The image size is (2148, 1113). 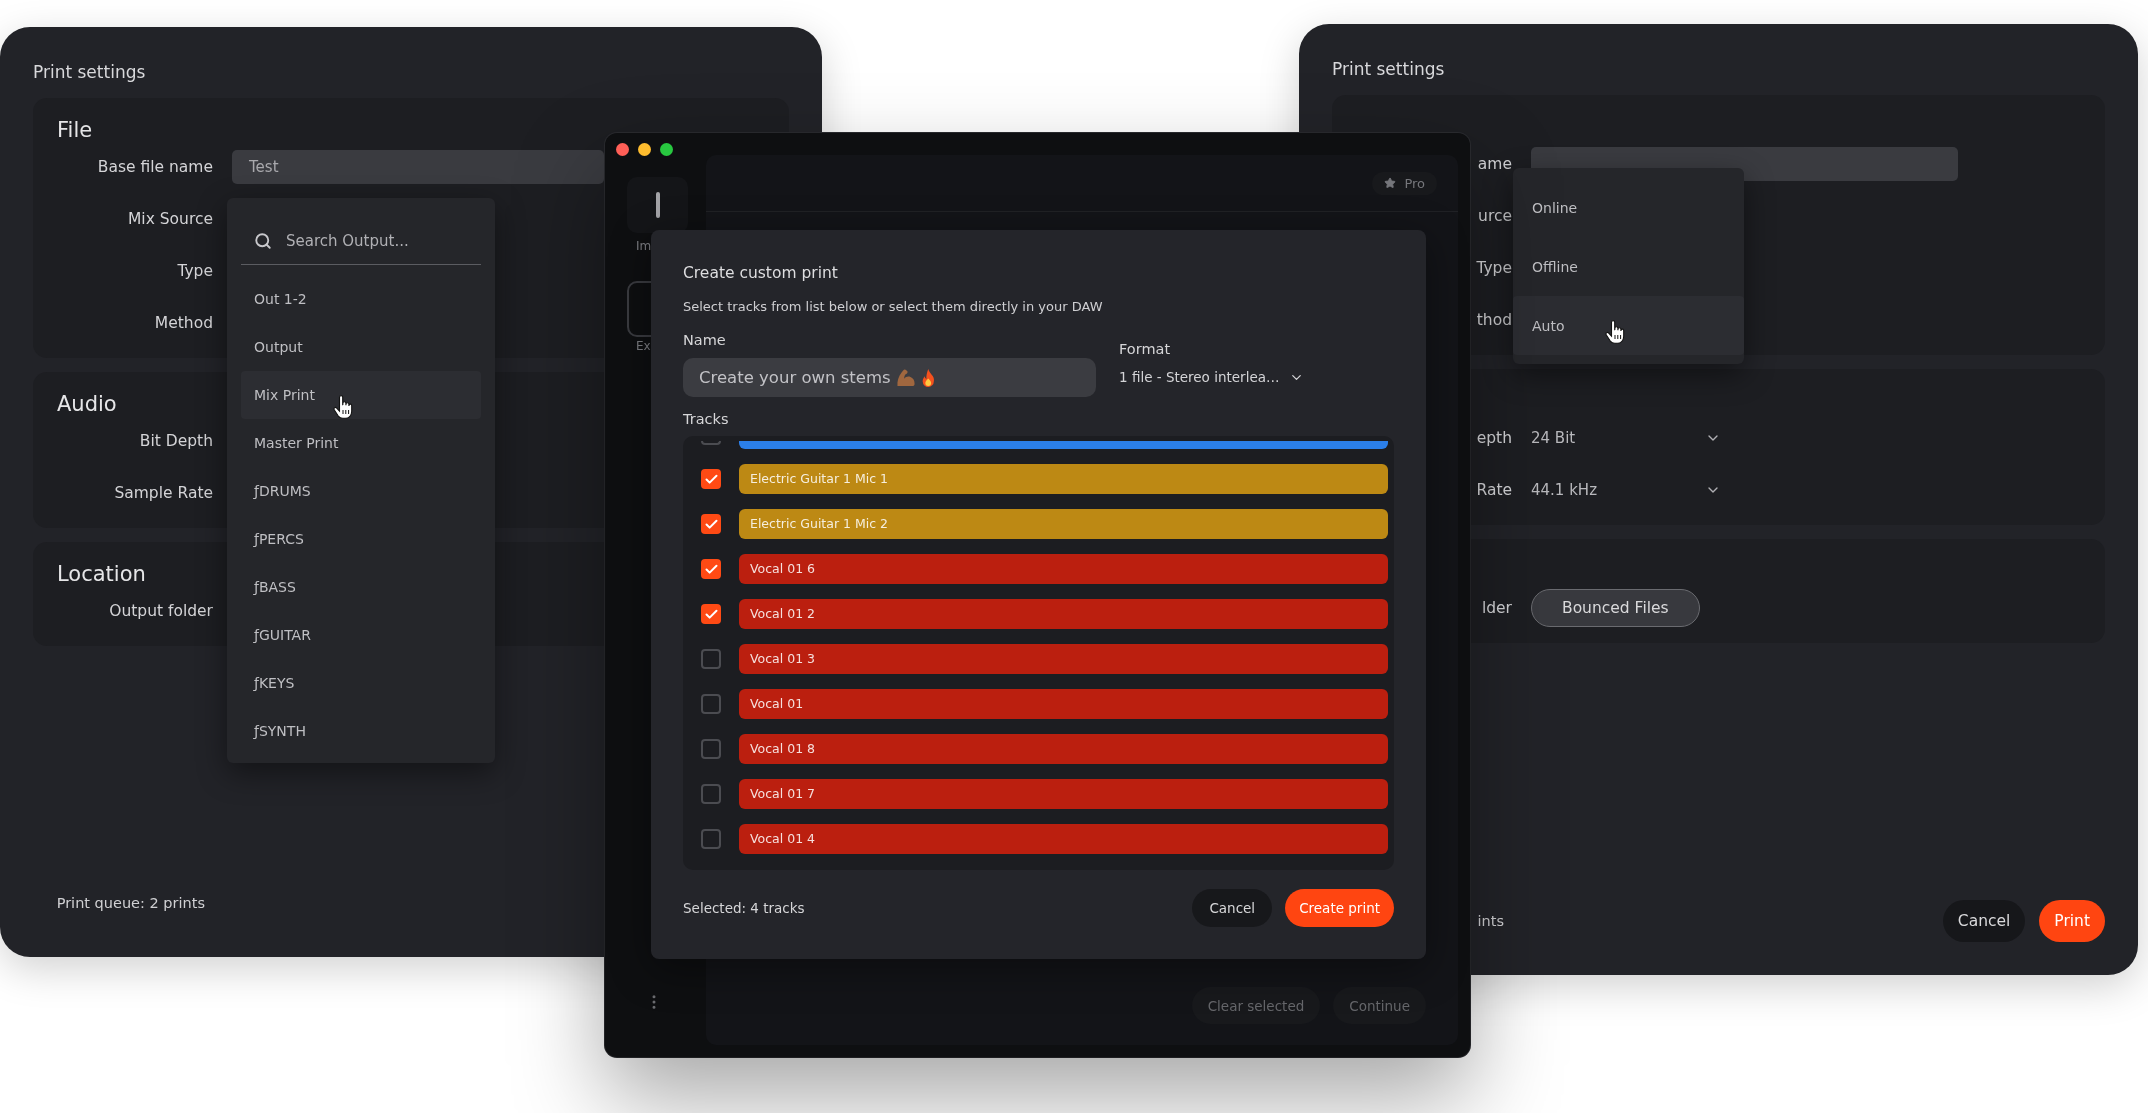 I want to click on field-label: Tracks, so click(x=706, y=419).